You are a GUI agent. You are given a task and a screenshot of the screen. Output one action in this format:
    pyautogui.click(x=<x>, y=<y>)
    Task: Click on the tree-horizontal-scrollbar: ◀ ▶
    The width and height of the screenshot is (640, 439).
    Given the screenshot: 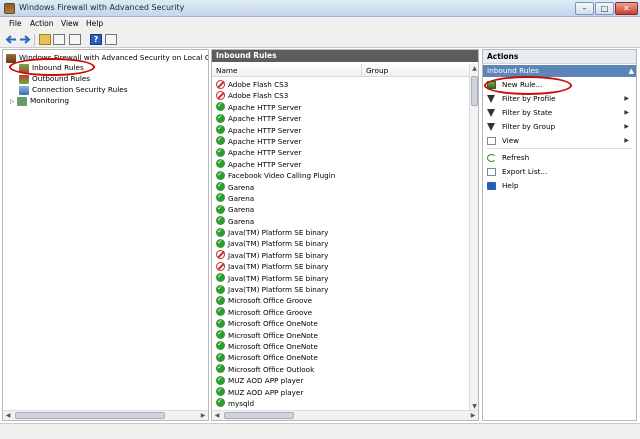 What is the action you would take?
    pyautogui.click(x=105, y=415)
    